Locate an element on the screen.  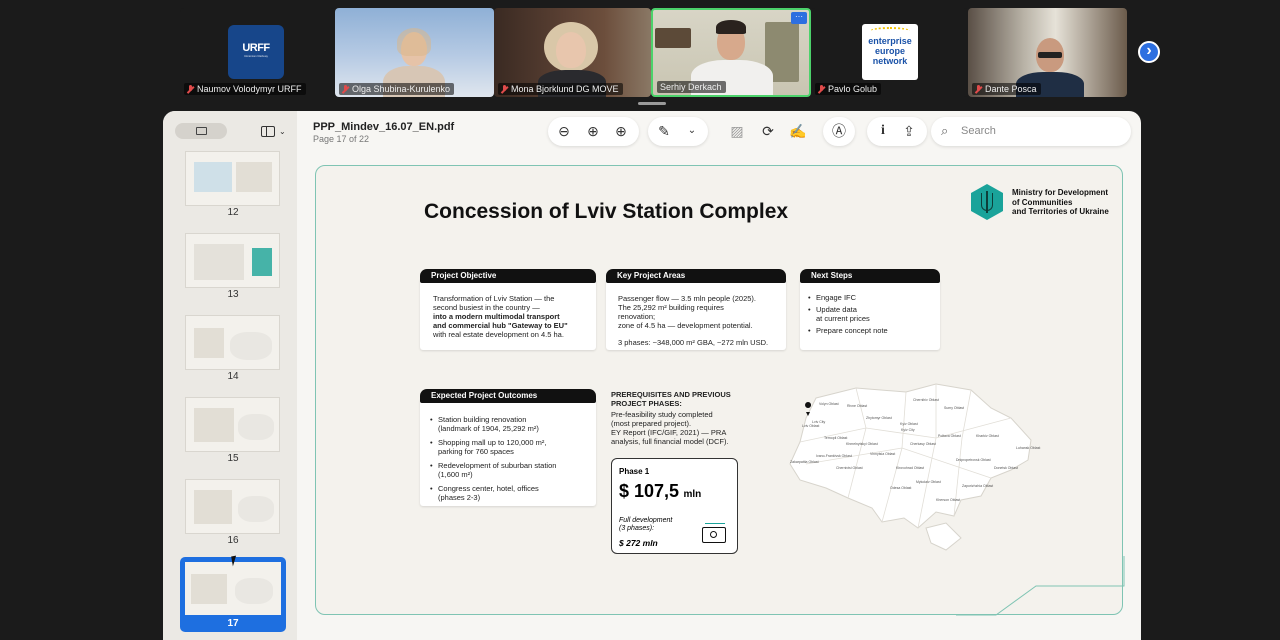
money-icon is located at coordinates (714, 533).